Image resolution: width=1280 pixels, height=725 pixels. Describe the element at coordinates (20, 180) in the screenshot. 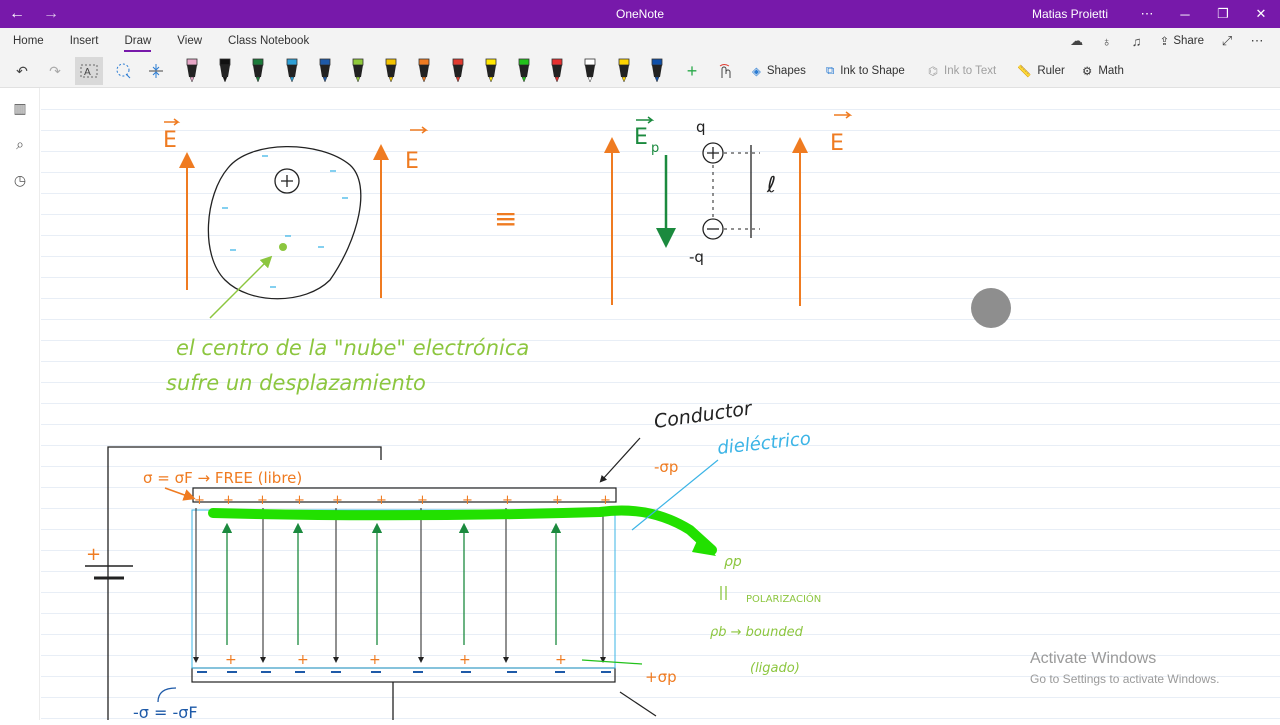

I see `recent-icon: ◷` at that location.